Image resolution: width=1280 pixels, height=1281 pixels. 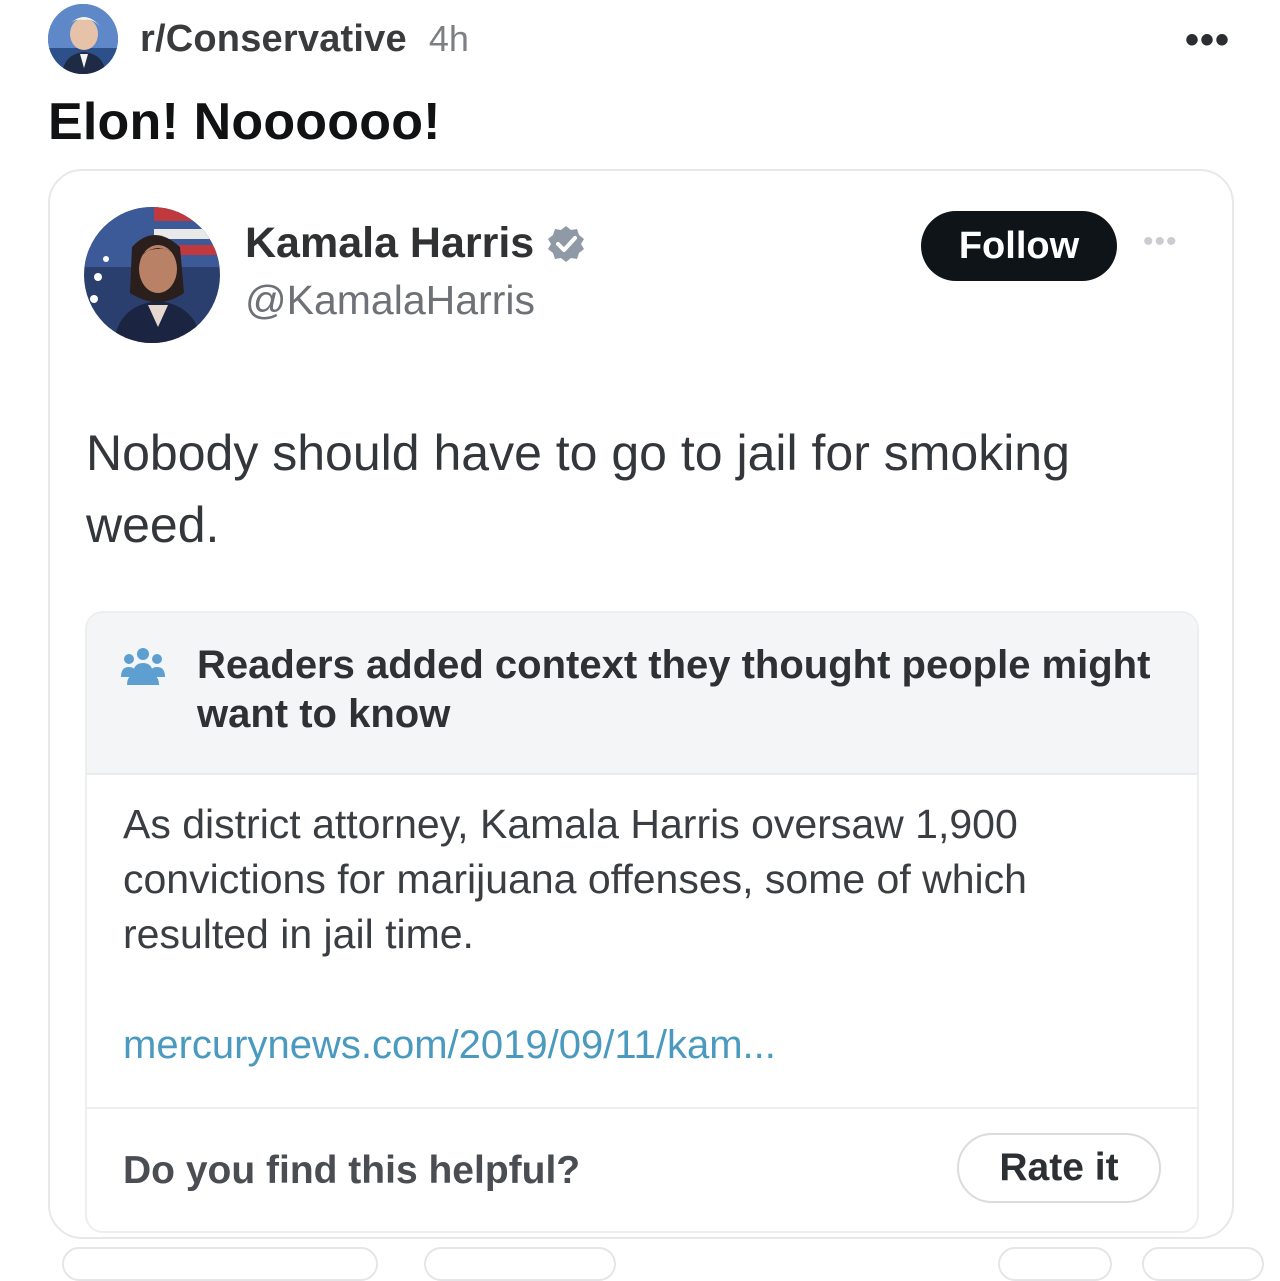 I want to click on tweet-author-name-text: Kamala Harris, so click(x=390, y=243).